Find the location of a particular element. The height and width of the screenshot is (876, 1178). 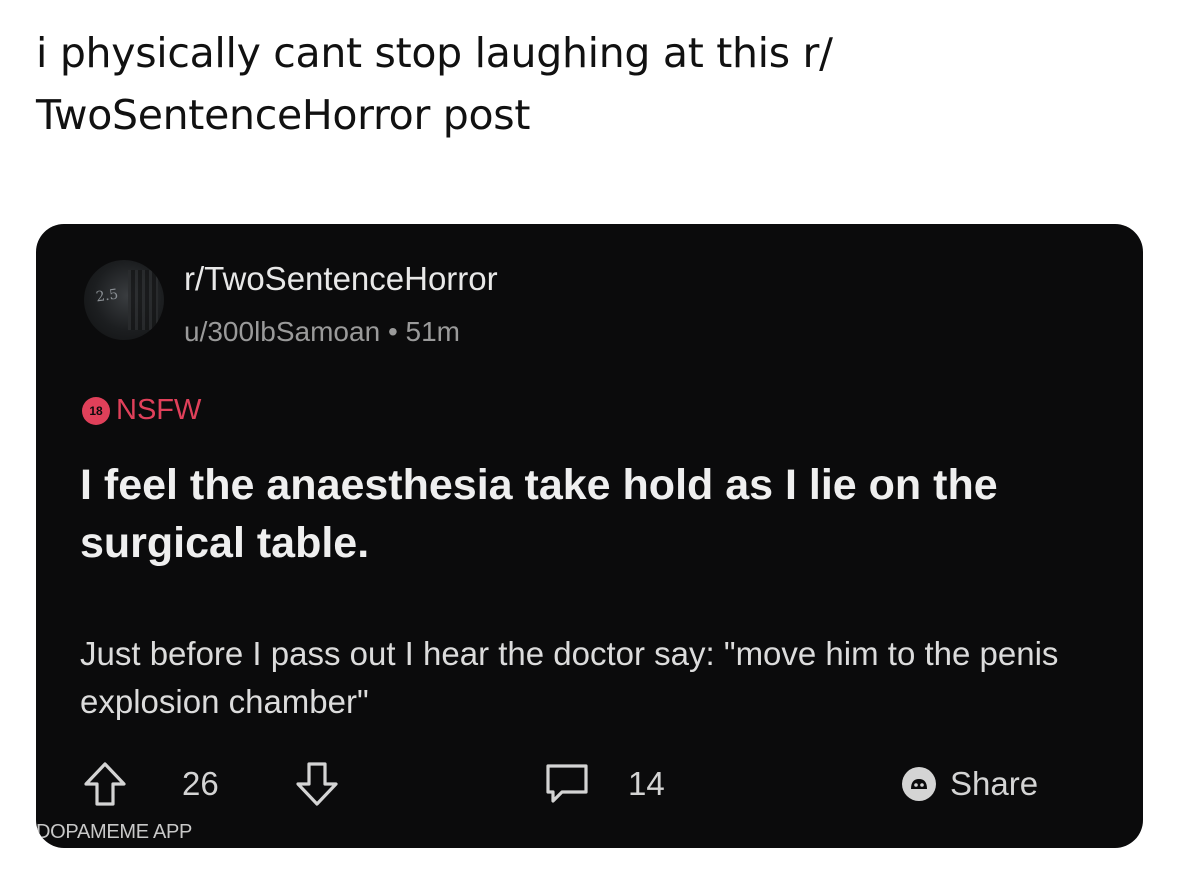

upvote-button is located at coordinates (105, 784).